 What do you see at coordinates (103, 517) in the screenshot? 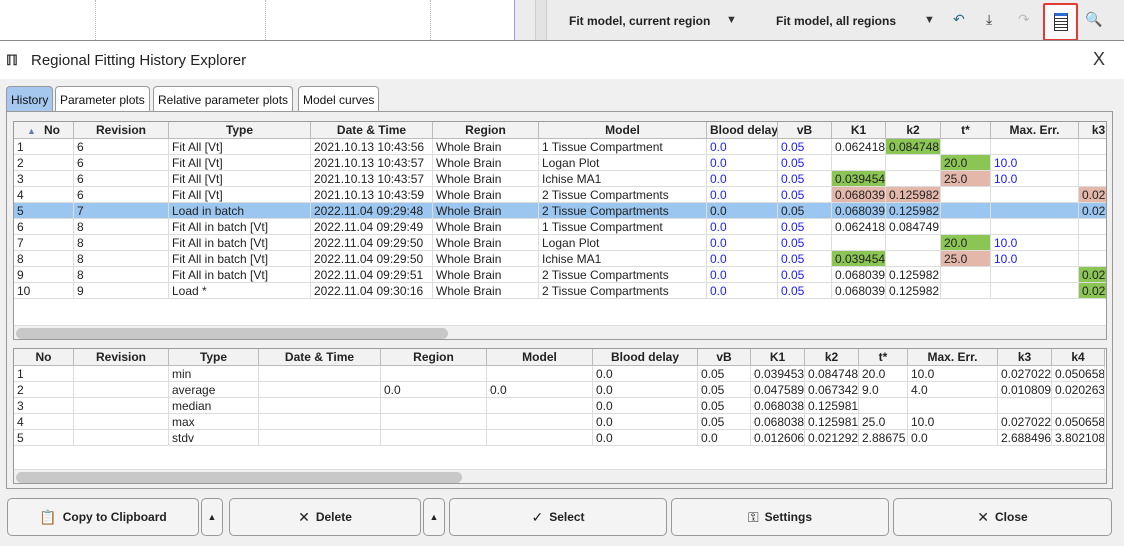
I see `copy-to-clipboard-button: 📋 Copy to Clipboard` at bounding box center [103, 517].